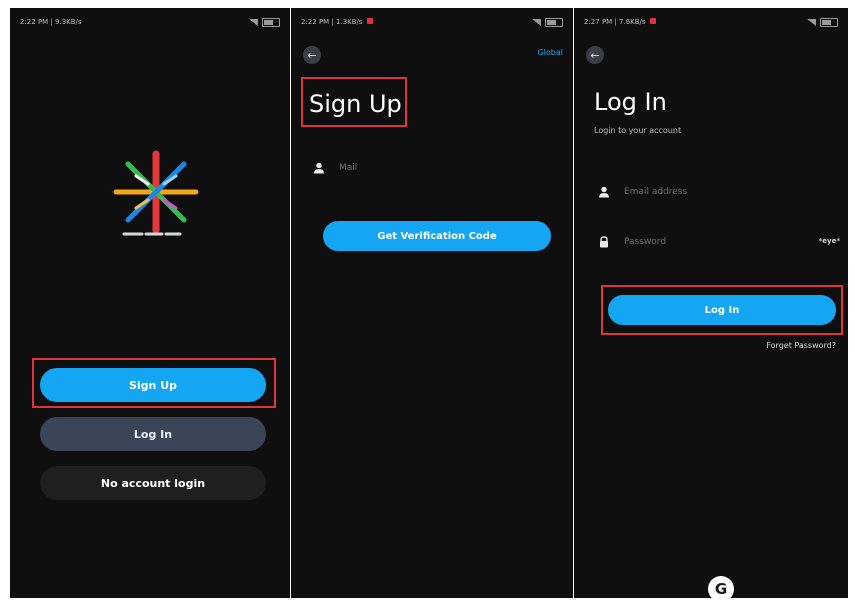 Image resolution: width=855 pixels, height=601 pixels. I want to click on email-field: Email address, so click(713, 192).